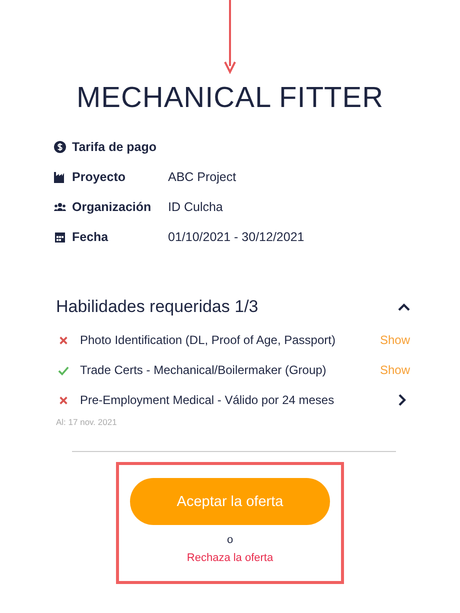  I want to click on detail-label: Proyecto, so click(99, 177).